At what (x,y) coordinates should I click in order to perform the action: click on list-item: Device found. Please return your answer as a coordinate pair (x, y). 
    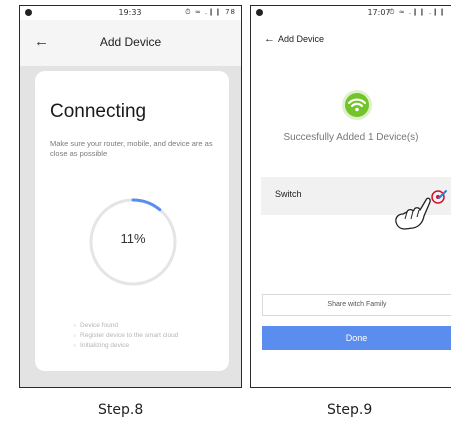
    Looking at the image, I should click on (125, 326).